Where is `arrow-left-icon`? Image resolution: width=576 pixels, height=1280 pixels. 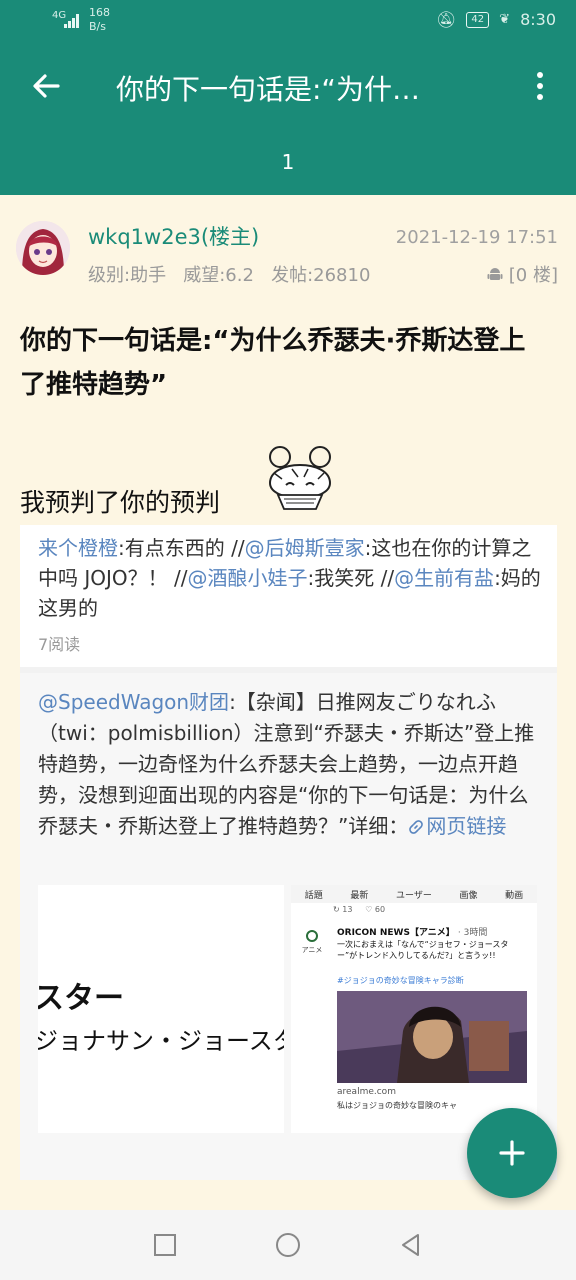 arrow-left-icon is located at coordinates (46, 86).